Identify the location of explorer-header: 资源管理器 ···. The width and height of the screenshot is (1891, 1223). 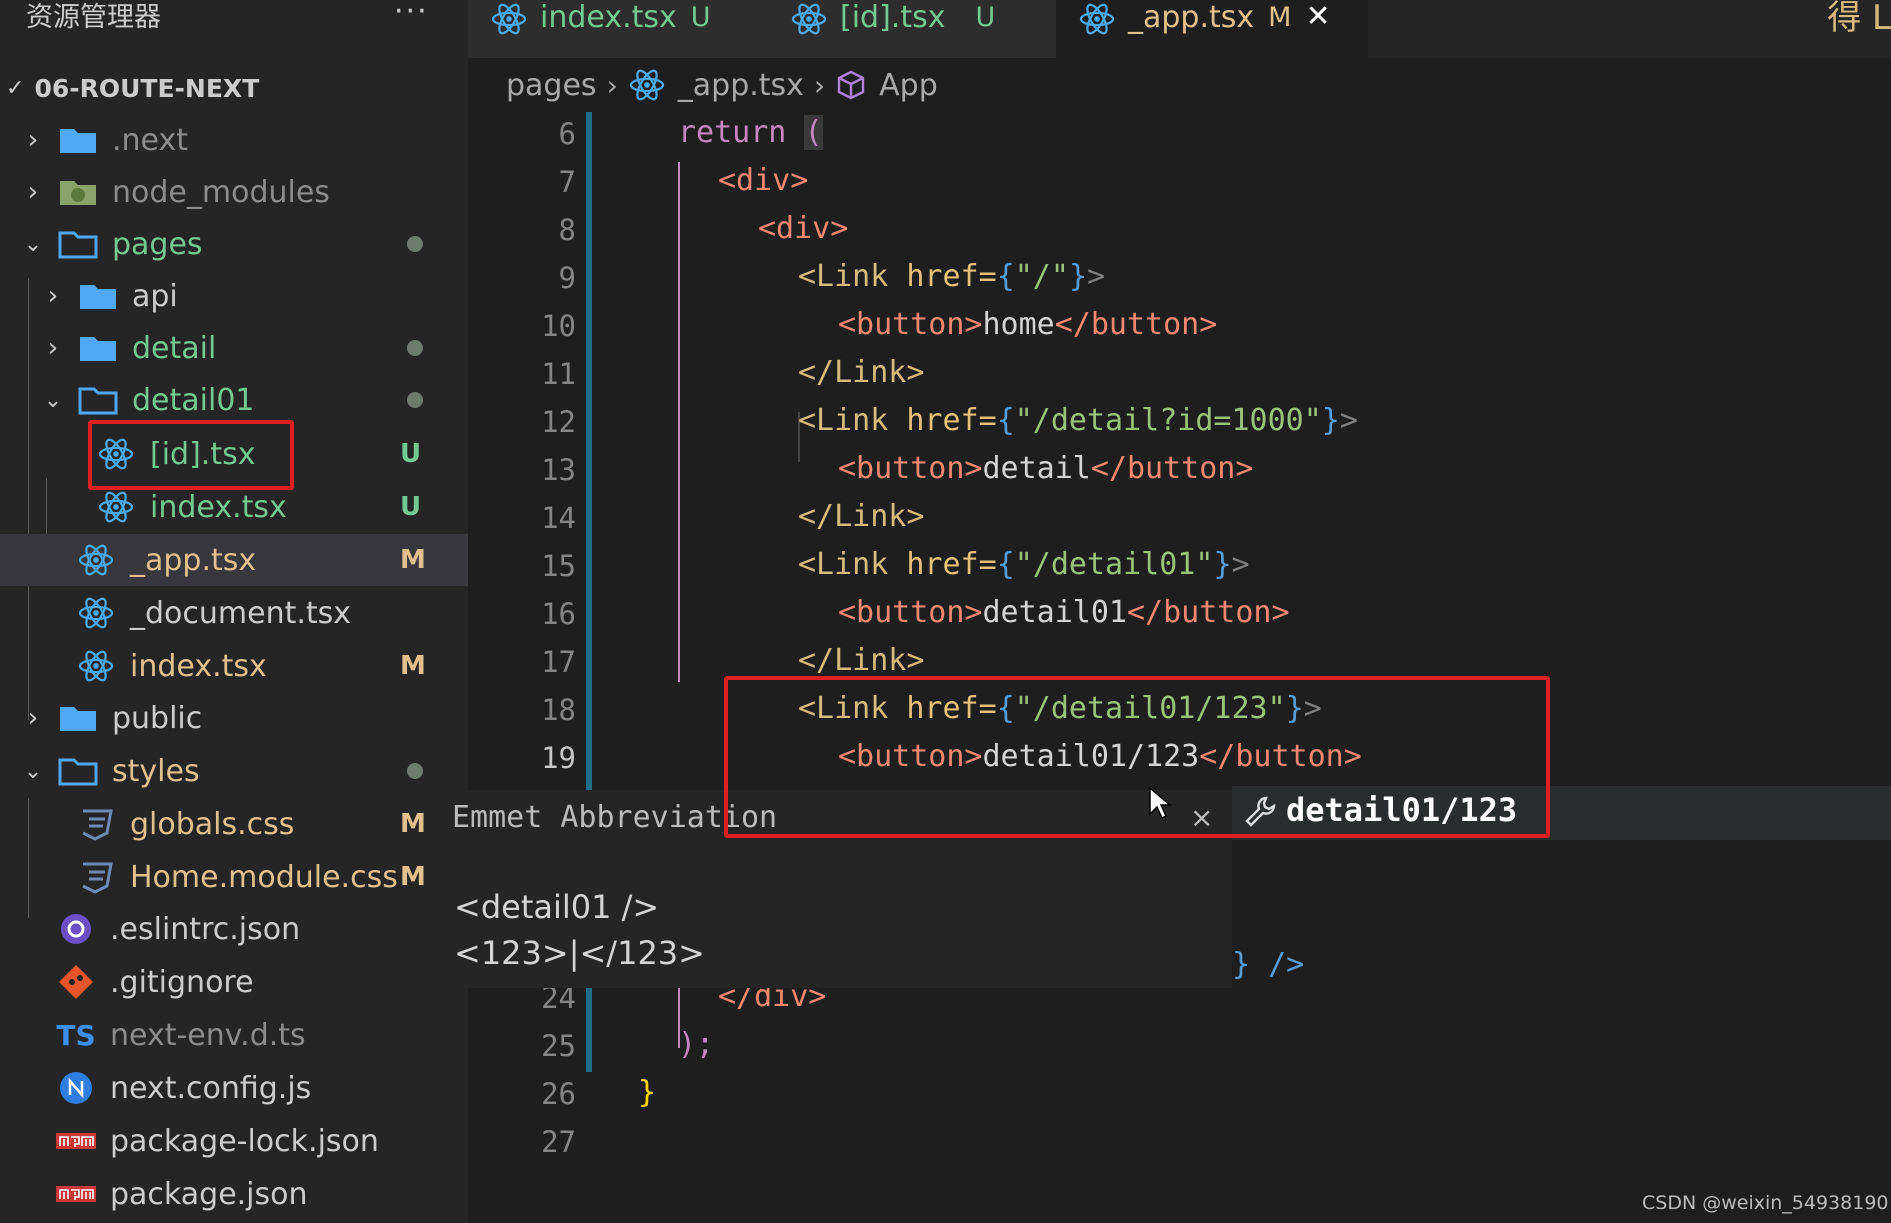
(234, 29).